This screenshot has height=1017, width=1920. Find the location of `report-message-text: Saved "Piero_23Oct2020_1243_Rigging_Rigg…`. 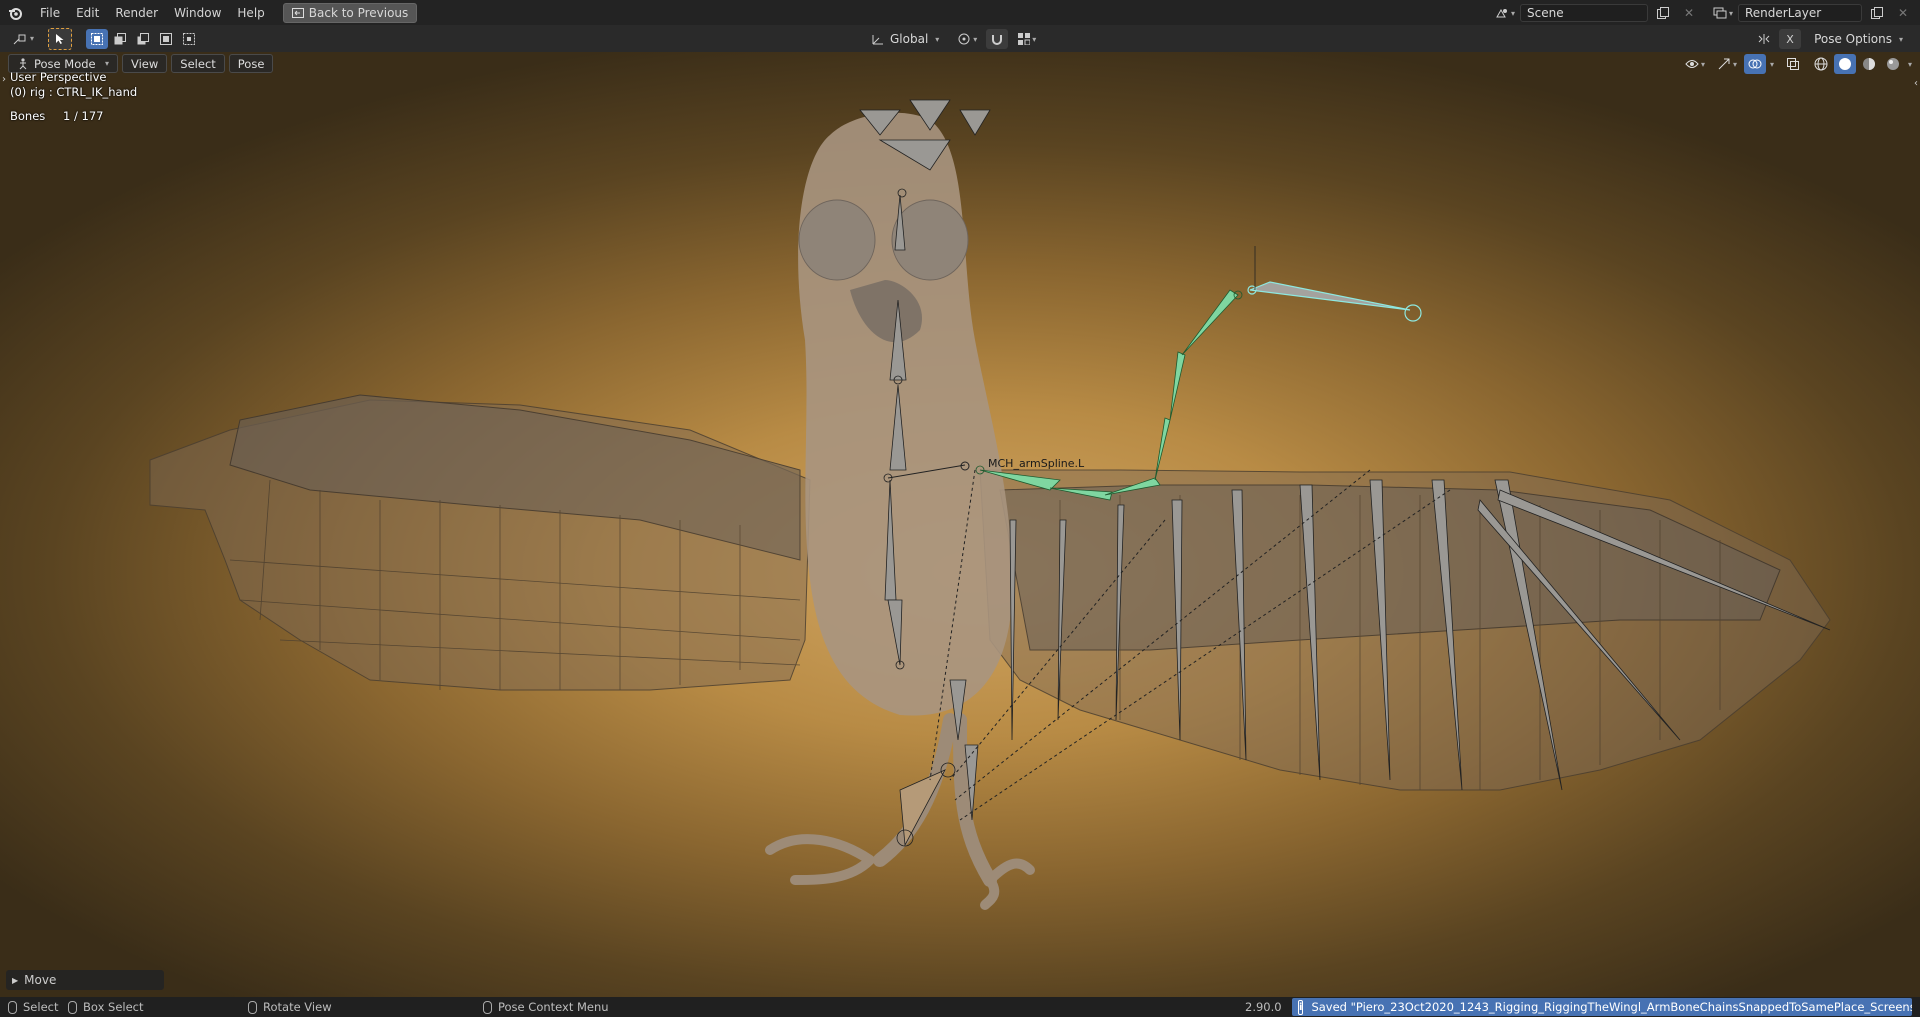

report-message-text: Saved "Piero_23Oct2020_1243_Rigging_Rigg… is located at coordinates (1611, 1007).